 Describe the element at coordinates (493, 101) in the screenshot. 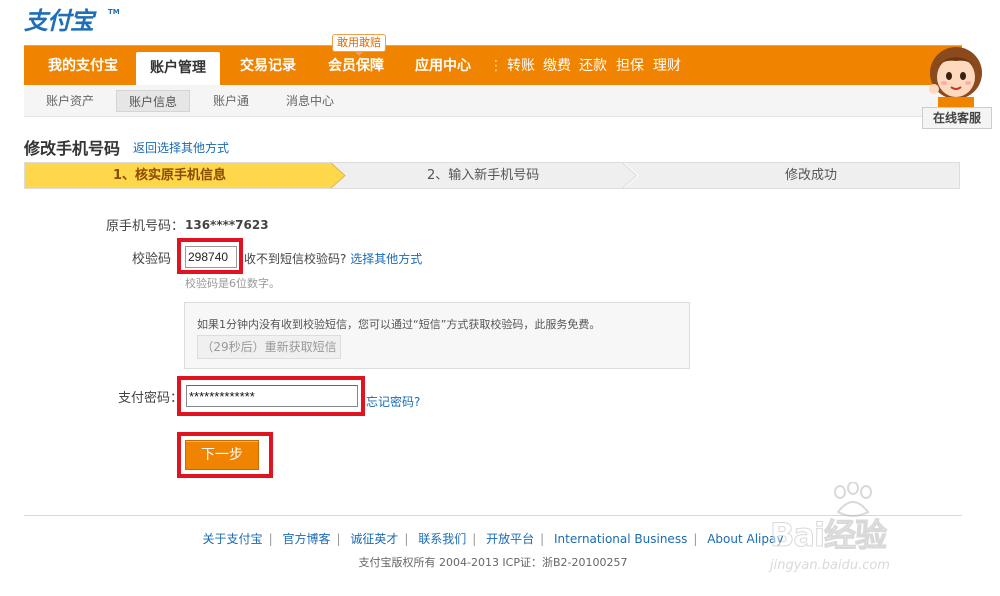

I see `sub-nav: 账户资产 账户信息 账户通 消息中心` at that location.